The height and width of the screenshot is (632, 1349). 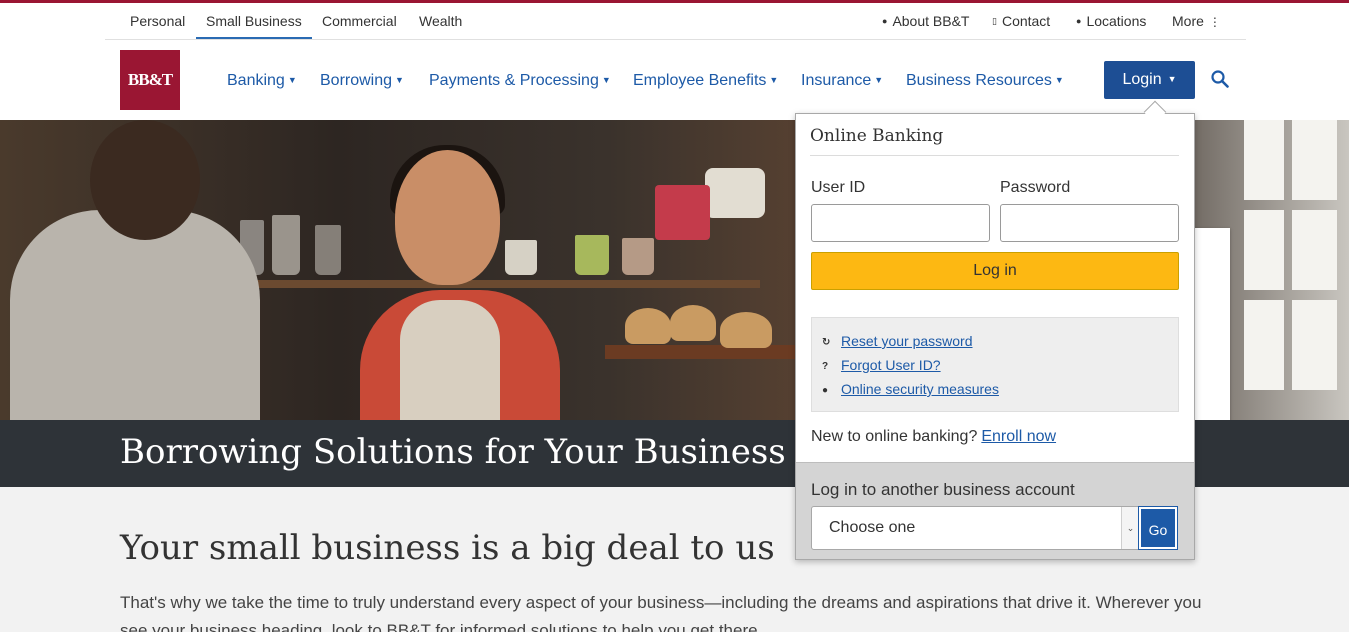 What do you see at coordinates (825, 366) in the screenshot?
I see `question-icon: ?` at bounding box center [825, 366].